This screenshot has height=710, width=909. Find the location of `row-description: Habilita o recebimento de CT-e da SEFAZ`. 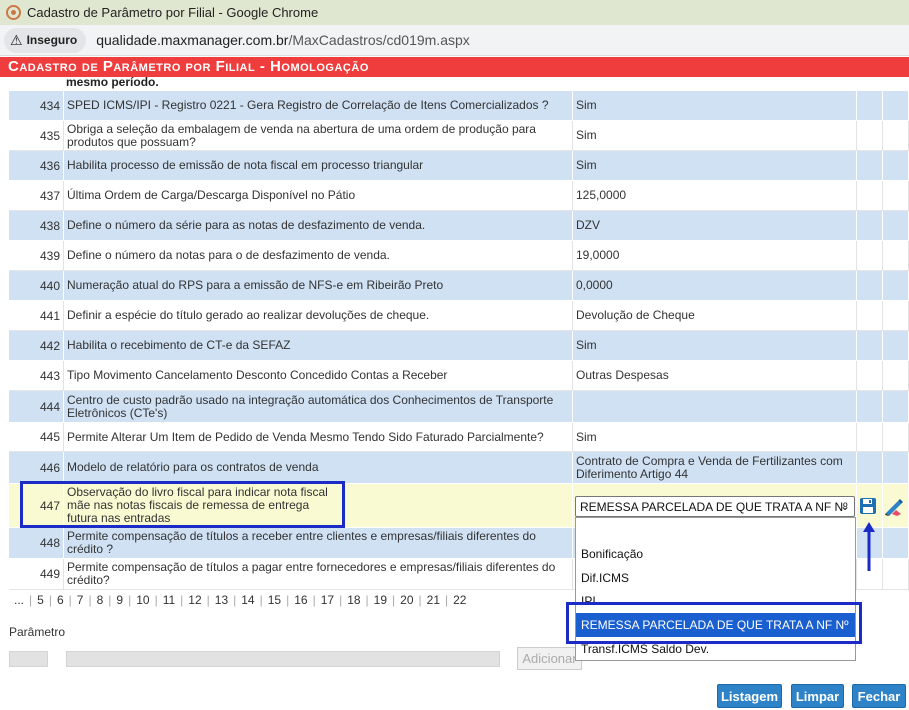

row-description: Habilita o recebimento de CT-e da SEFAZ is located at coordinates (318, 345).